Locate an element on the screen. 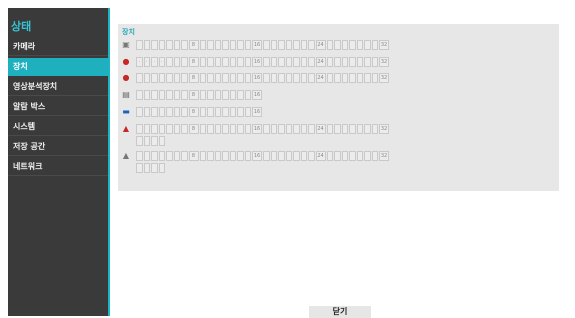 The image size is (575, 318). channel-cell: 32 is located at coordinates (384, 156).